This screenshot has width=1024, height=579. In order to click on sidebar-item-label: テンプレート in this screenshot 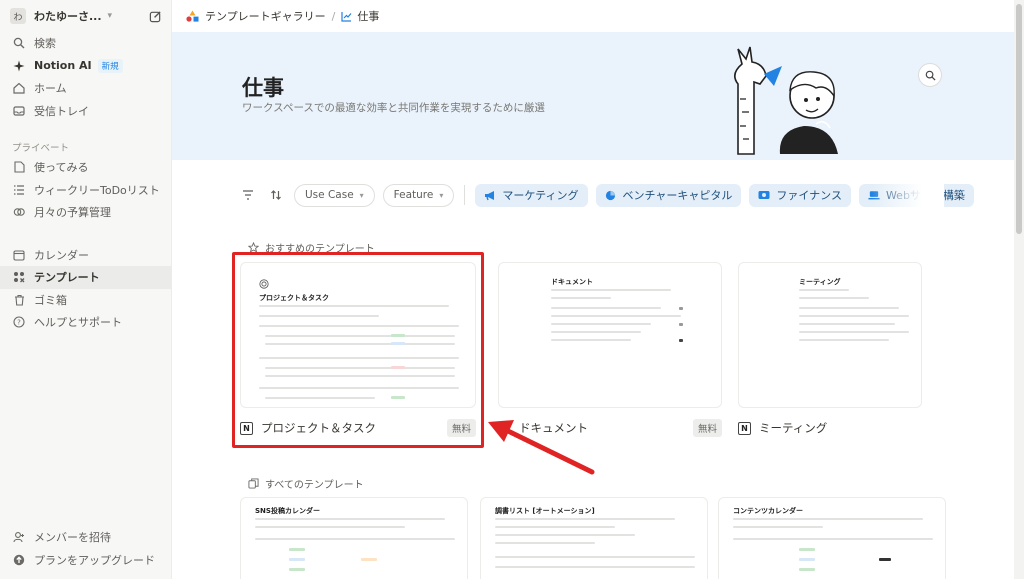, I will do `click(67, 278)`.